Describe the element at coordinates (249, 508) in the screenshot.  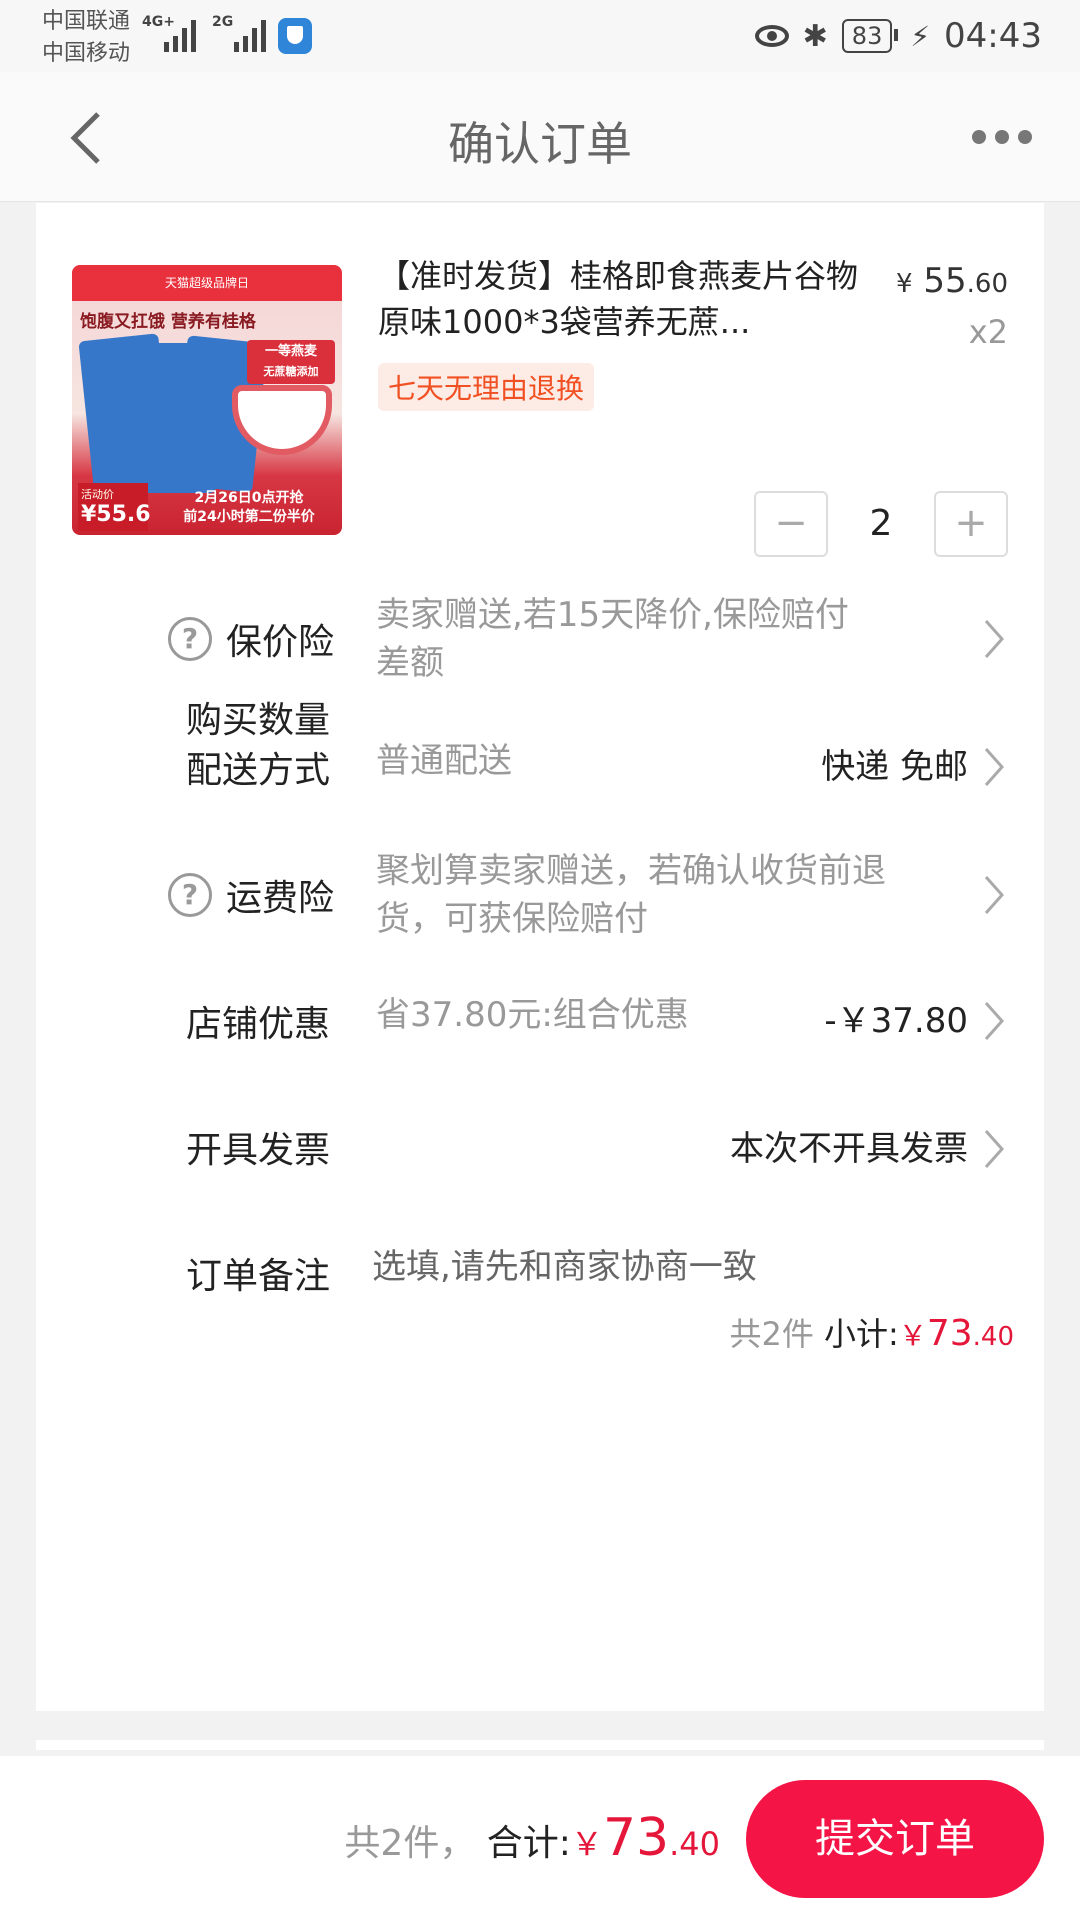
I see `image-sale-info: 2月26日0点开抢 前24小时第二份半价` at that location.